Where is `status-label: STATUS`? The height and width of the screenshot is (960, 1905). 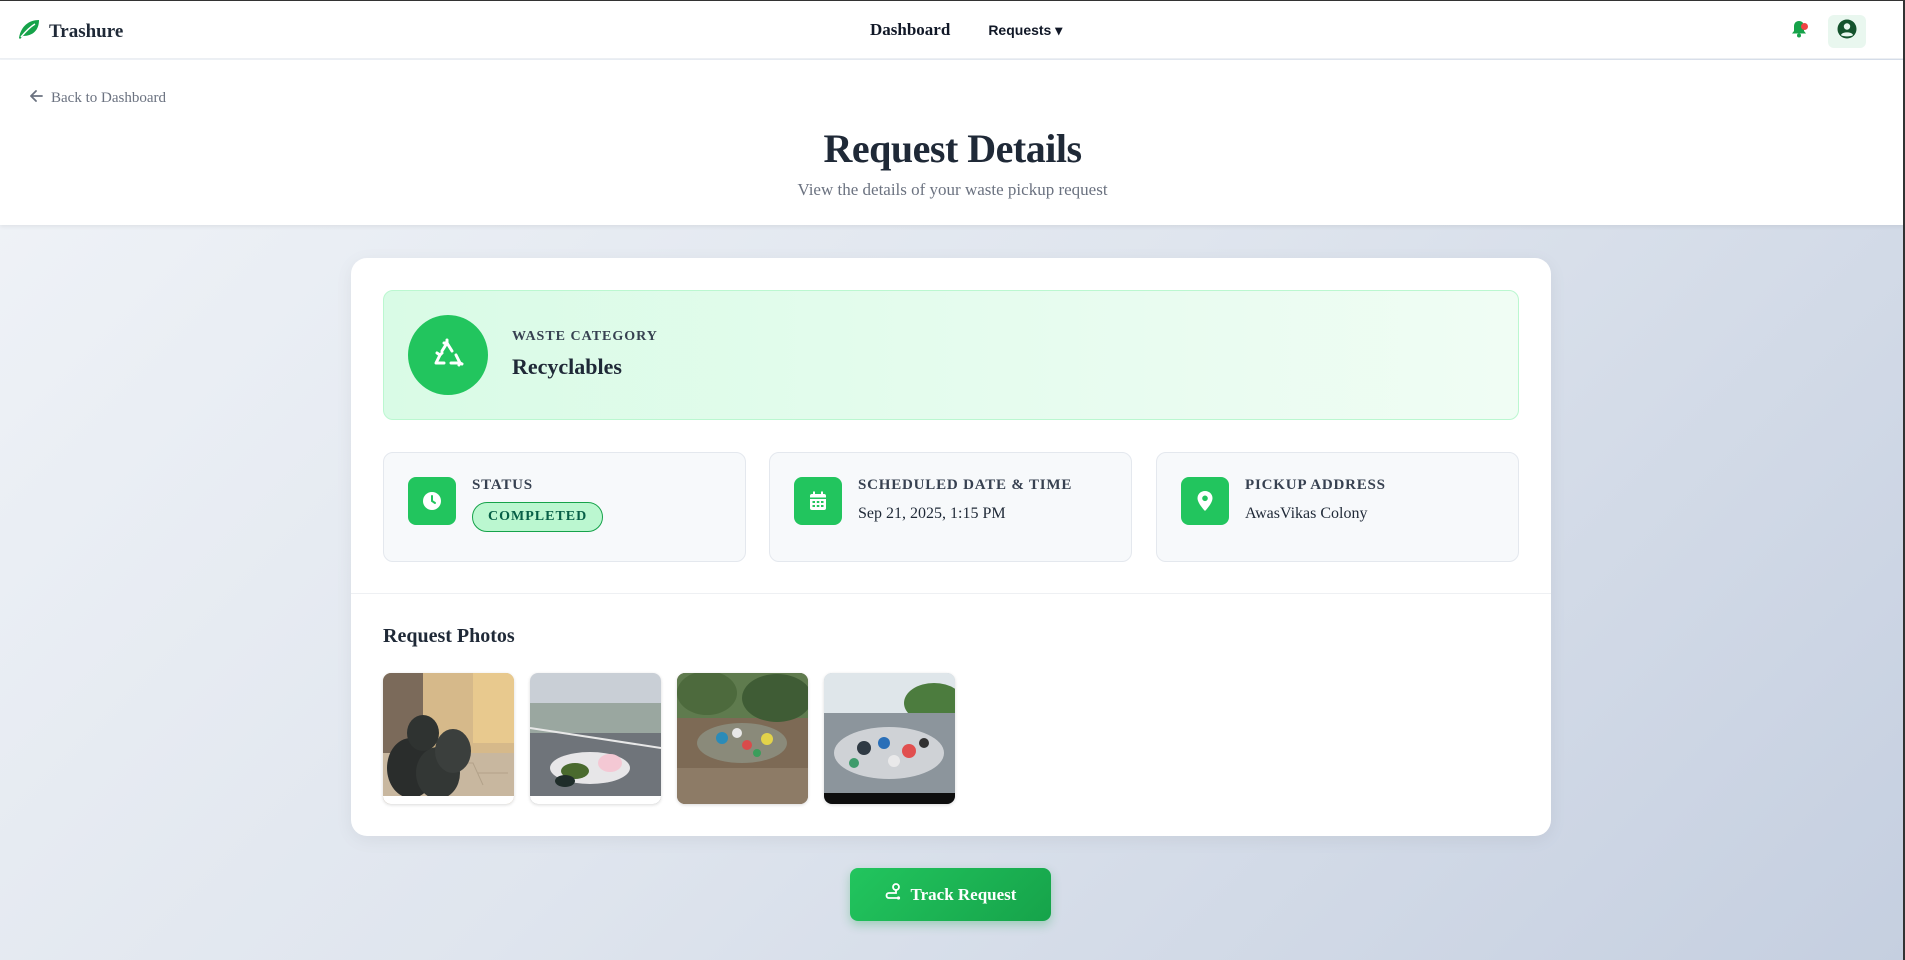
status-label: STATUS is located at coordinates (502, 485).